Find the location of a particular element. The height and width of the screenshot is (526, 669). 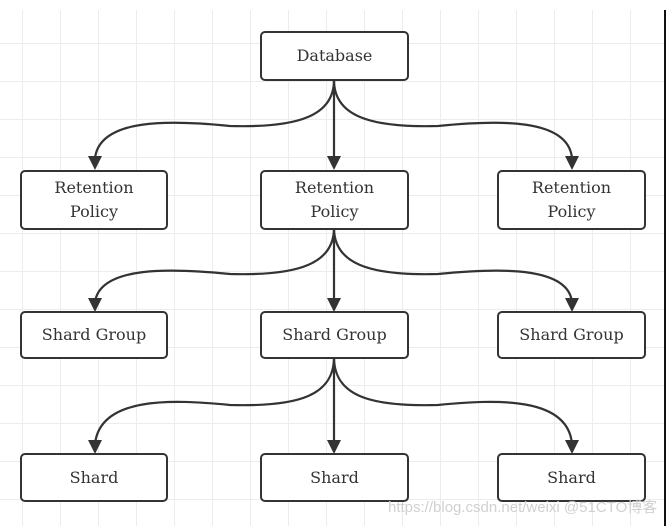

arrowhead-shard-left is located at coordinates (95, 447).